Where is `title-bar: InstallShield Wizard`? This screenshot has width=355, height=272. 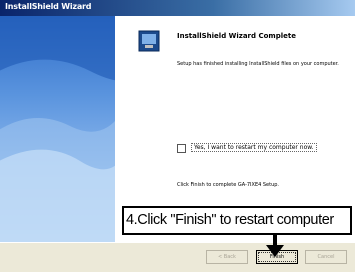
title-bar: InstallShield Wizard is located at coordinates (177, 8).